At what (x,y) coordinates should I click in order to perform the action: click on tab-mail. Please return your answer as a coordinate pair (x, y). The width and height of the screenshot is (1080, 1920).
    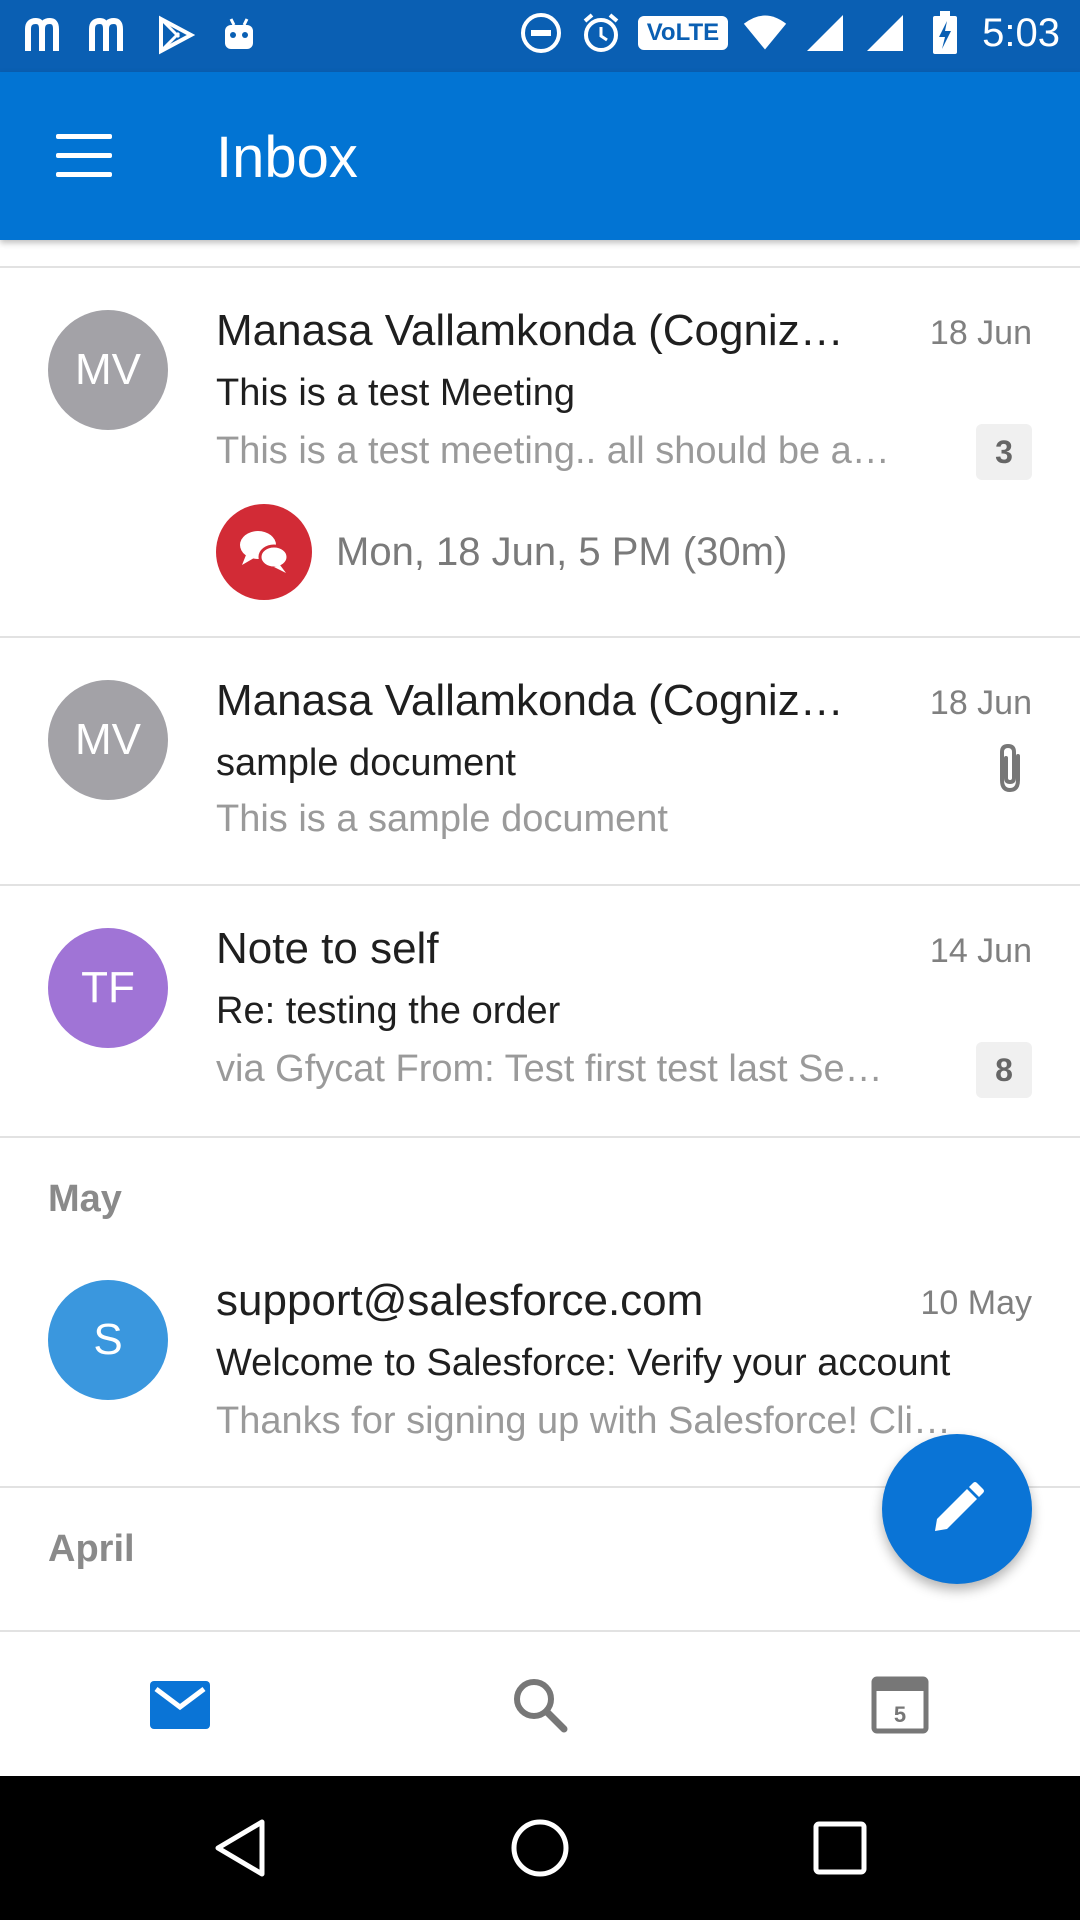
    Looking at the image, I should click on (180, 1705).